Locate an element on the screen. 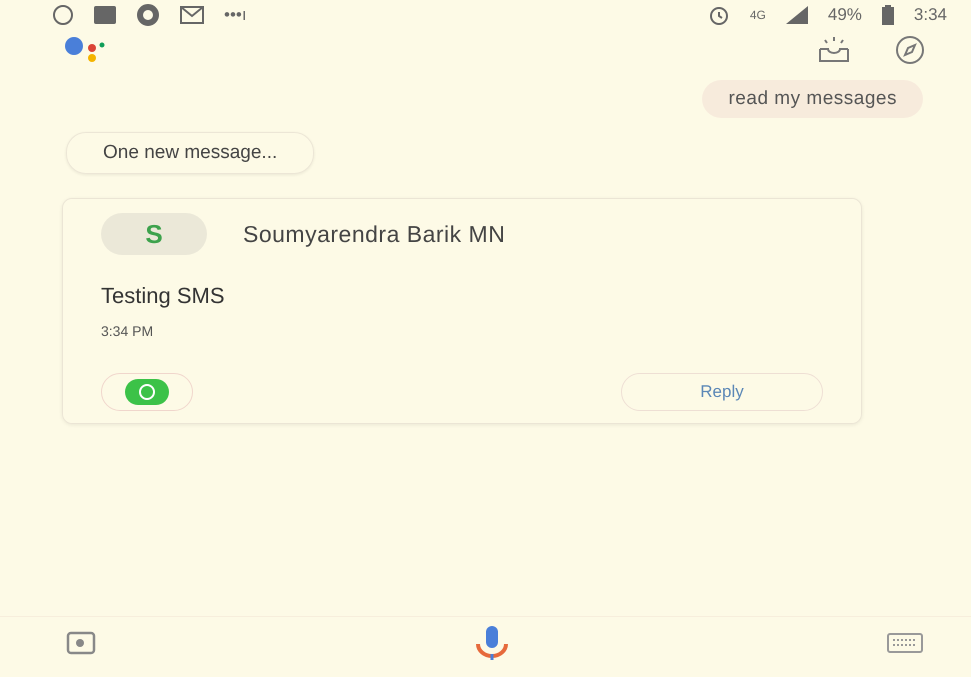 This screenshot has height=677, width=971. sender-name: Soumyarendra Barik MN is located at coordinates (374, 234).